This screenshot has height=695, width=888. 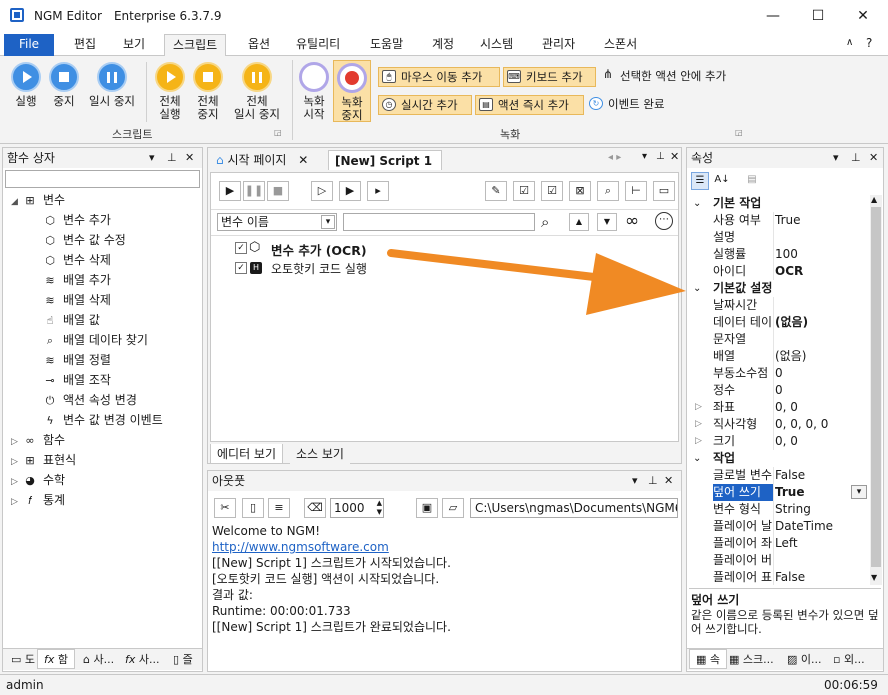 What do you see at coordinates (102, 500) in the screenshot?
I see `tree-item: ▷ 𝑓 통계` at bounding box center [102, 500].